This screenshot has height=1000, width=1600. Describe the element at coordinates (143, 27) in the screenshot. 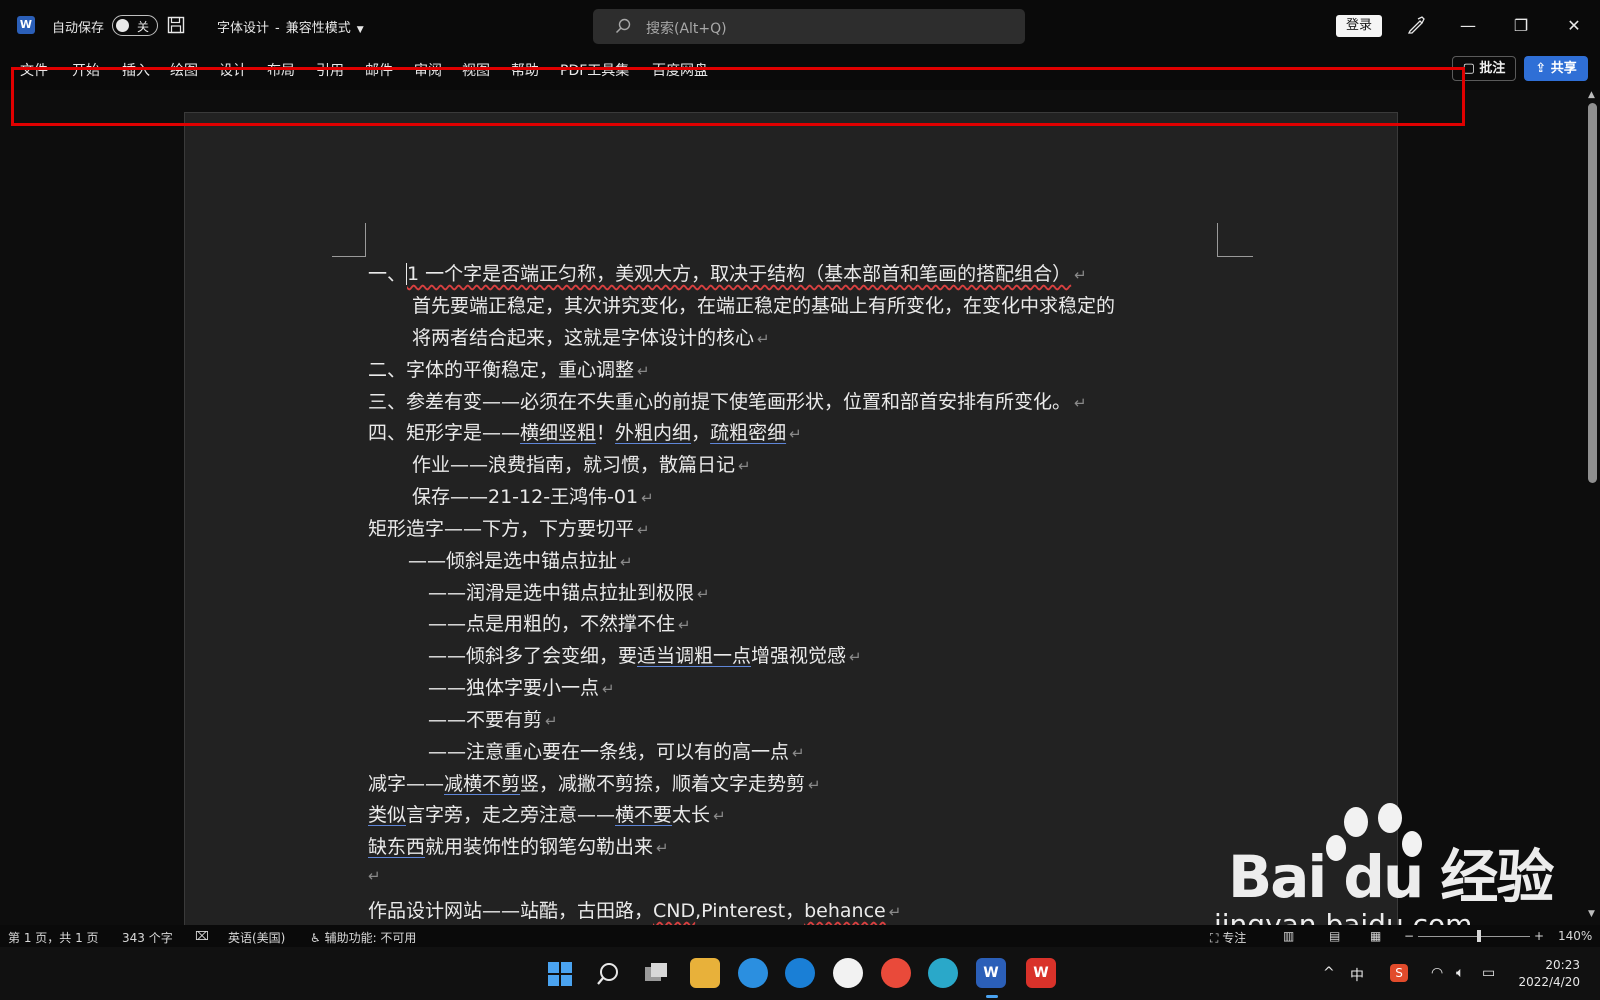

I see `autosave-state: 关` at that location.